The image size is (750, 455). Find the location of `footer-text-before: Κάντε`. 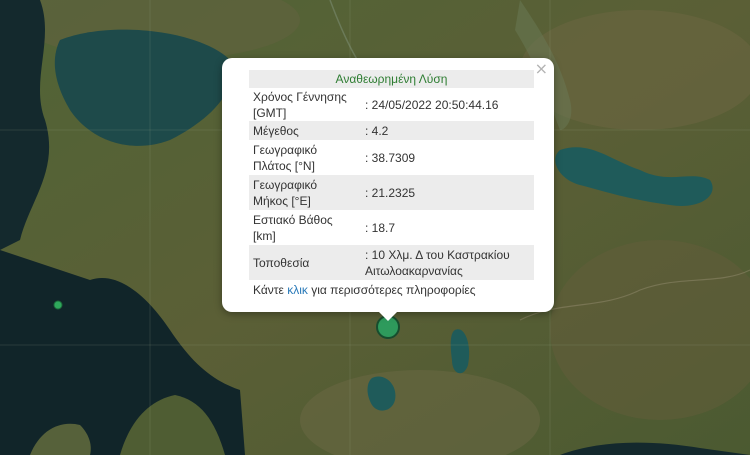

footer-text-before: Κάντε is located at coordinates (270, 290).